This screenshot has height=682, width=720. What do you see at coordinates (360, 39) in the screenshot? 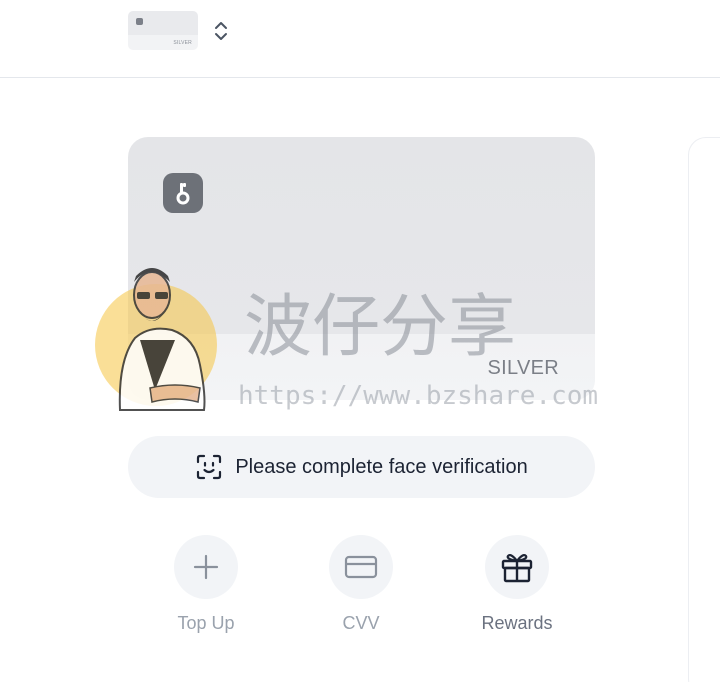
I see `top-bar: SILVER` at bounding box center [360, 39].